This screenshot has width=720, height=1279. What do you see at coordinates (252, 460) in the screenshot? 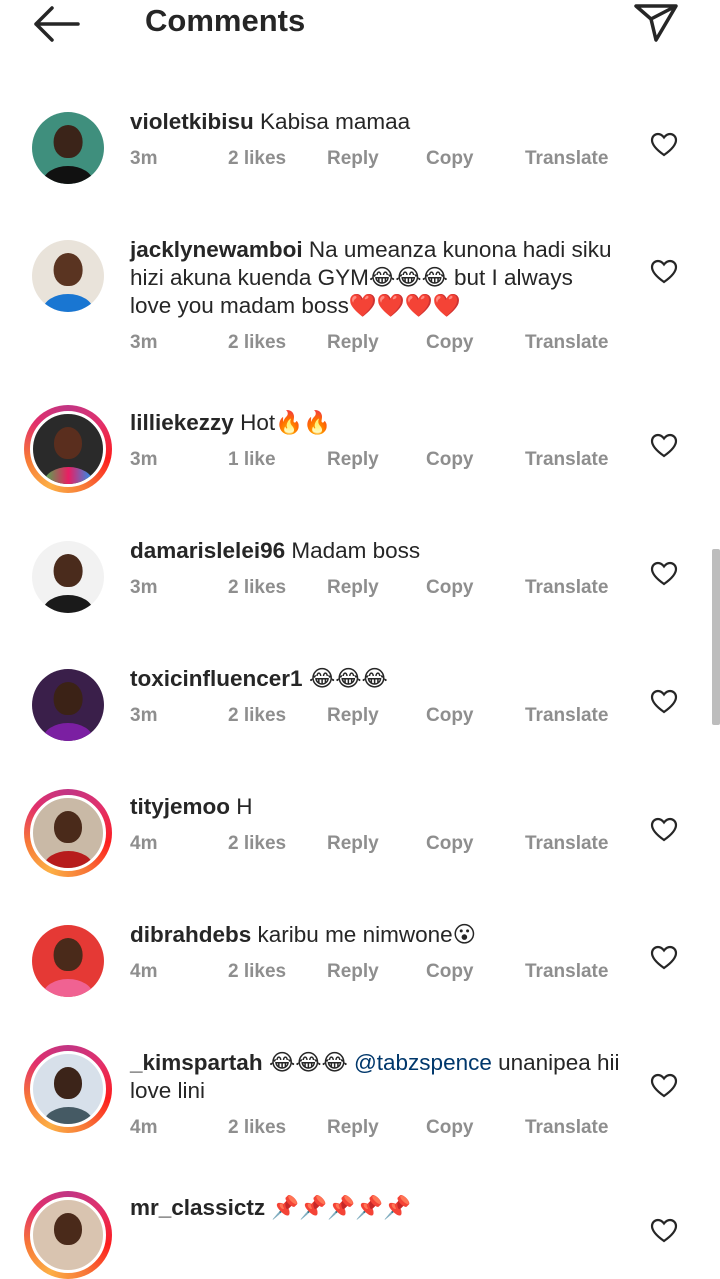
I see `likes-count: 1 like` at bounding box center [252, 460].